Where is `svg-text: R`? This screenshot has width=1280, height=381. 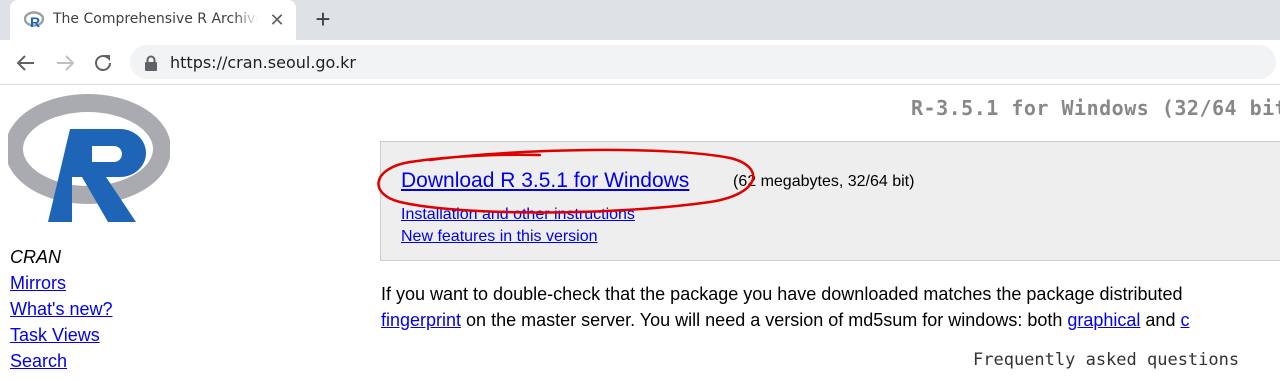
svg-text: R is located at coordinates (35, 22).